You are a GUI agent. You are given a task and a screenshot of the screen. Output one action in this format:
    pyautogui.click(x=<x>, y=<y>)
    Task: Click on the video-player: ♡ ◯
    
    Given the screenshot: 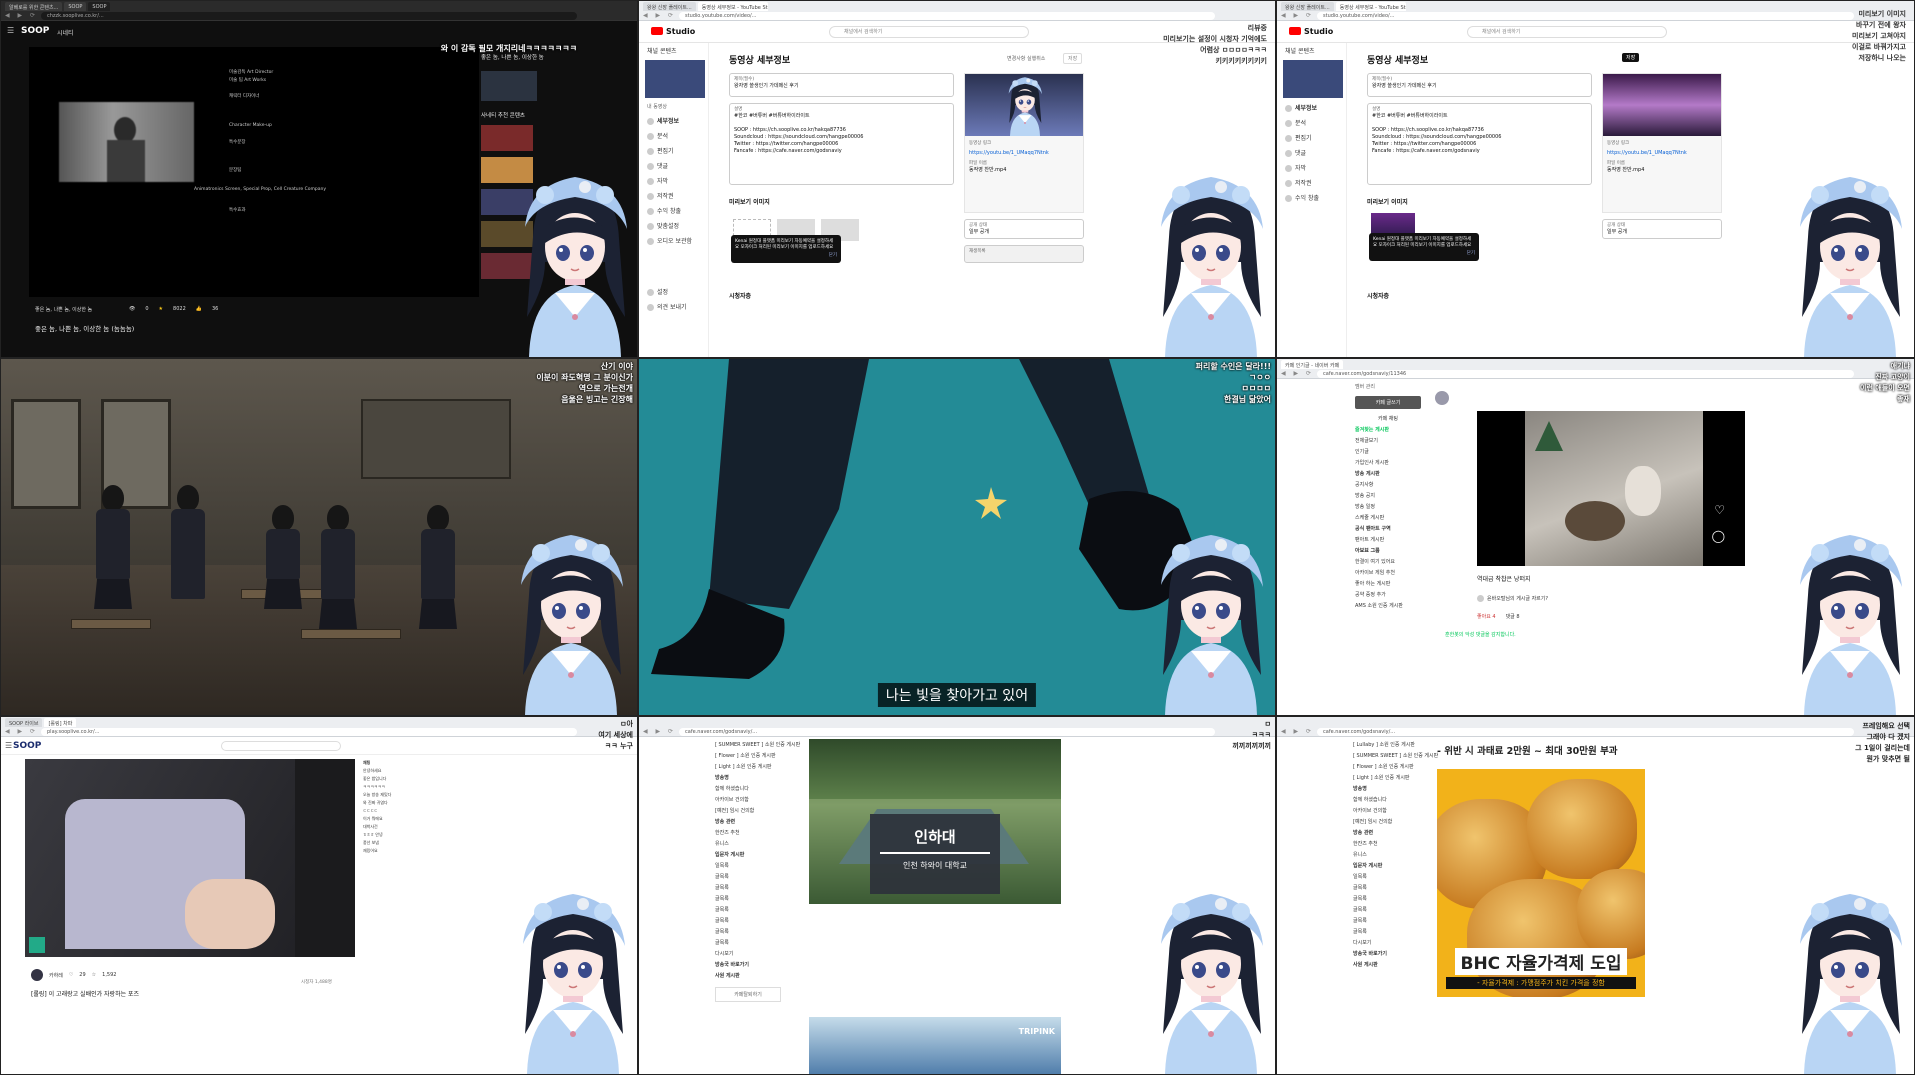 What is the action you would take?
    pyautogui.click(x=1611, y=488)
    